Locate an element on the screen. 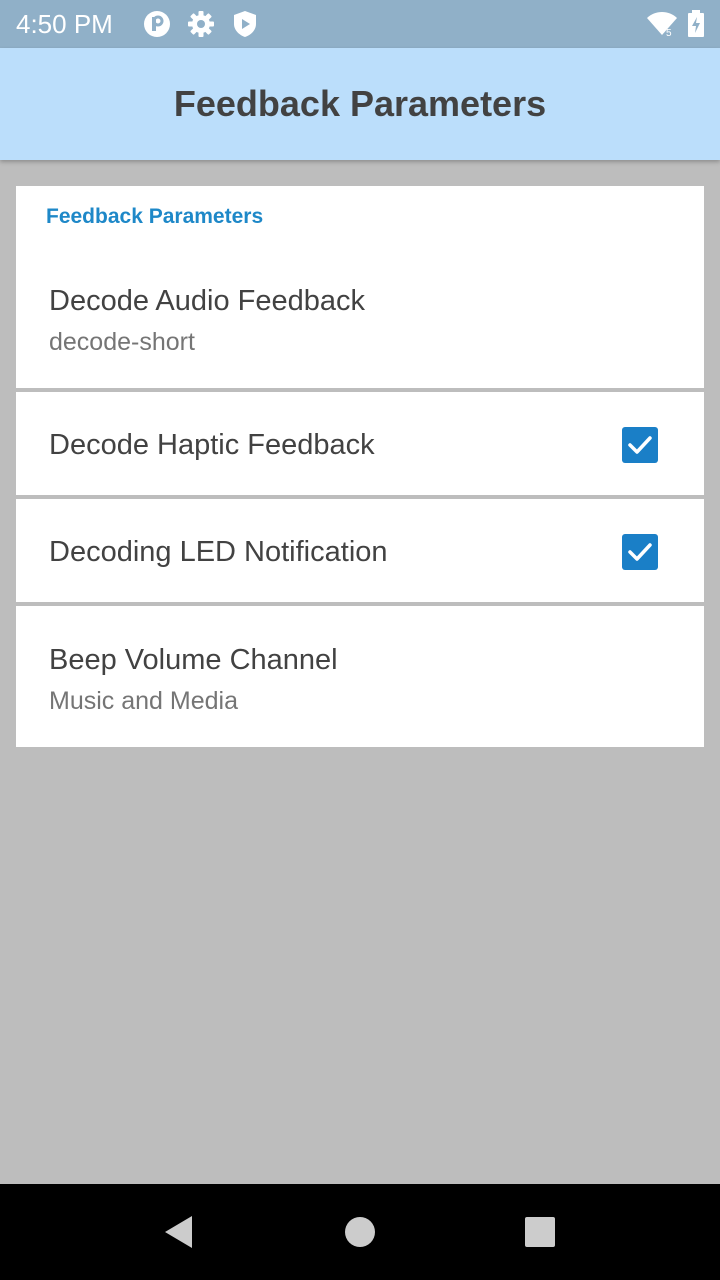 The width and height of the screenshot is (720, 1280). status-time: 4:50 PM is located at coordinates (64, 24).